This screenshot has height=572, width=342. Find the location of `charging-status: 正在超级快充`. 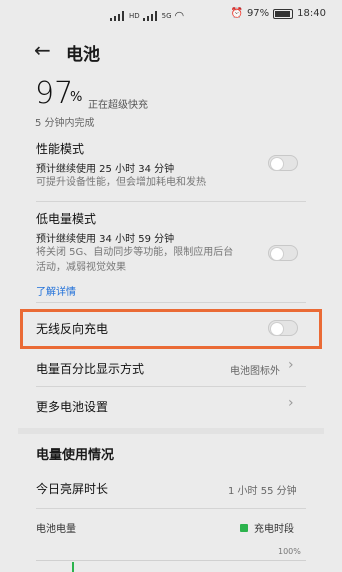

charging-status: 正在超级快充 is located at coordinates (118, 105).